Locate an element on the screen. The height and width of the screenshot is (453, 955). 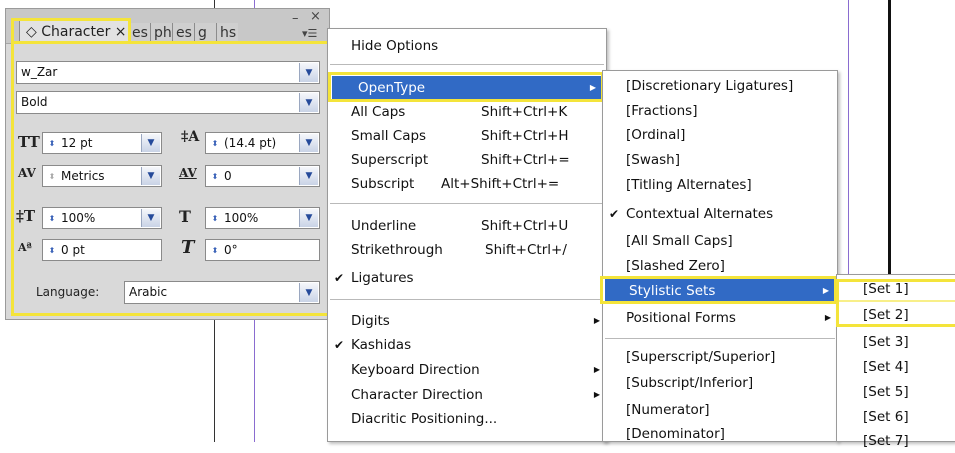
tab-character: ◇ Character × is located at coordinates (74, 31).